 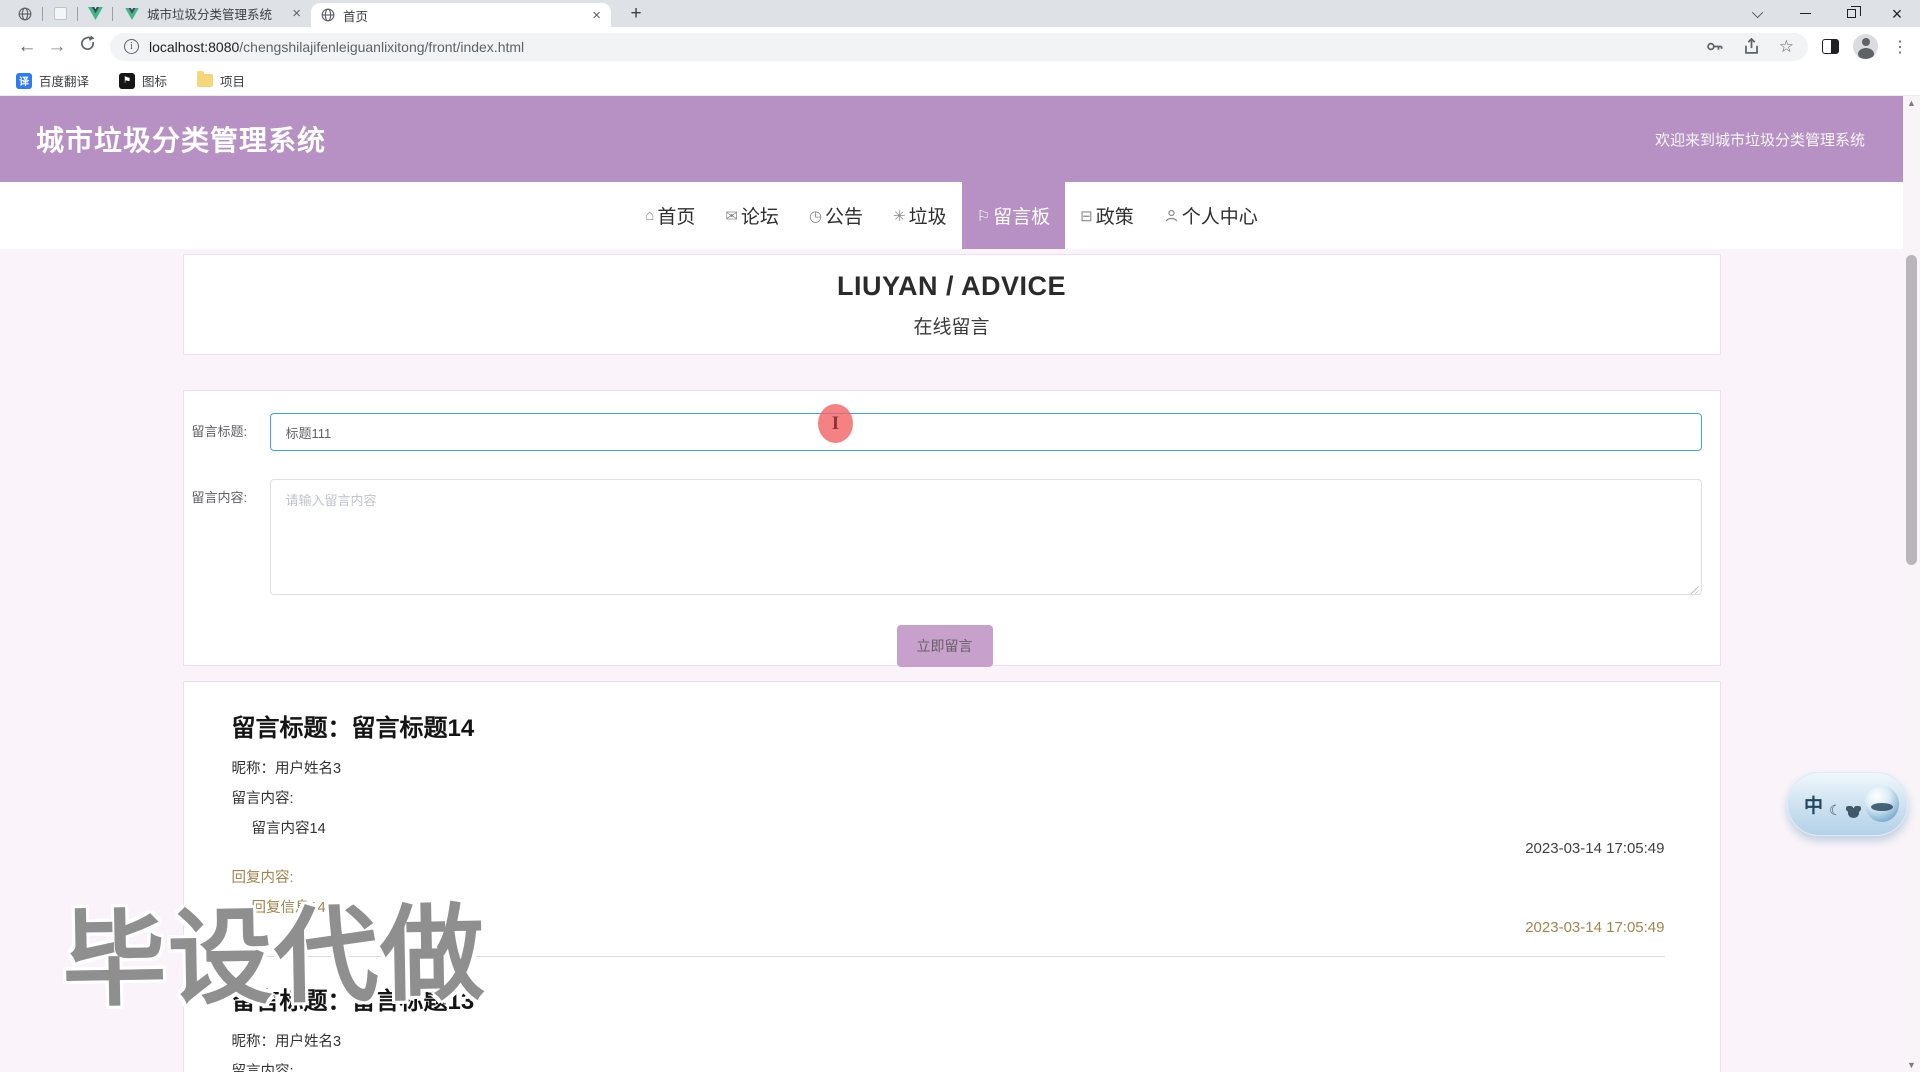 I want to click on clock-icon: ◷, so click(x=815, y=216).